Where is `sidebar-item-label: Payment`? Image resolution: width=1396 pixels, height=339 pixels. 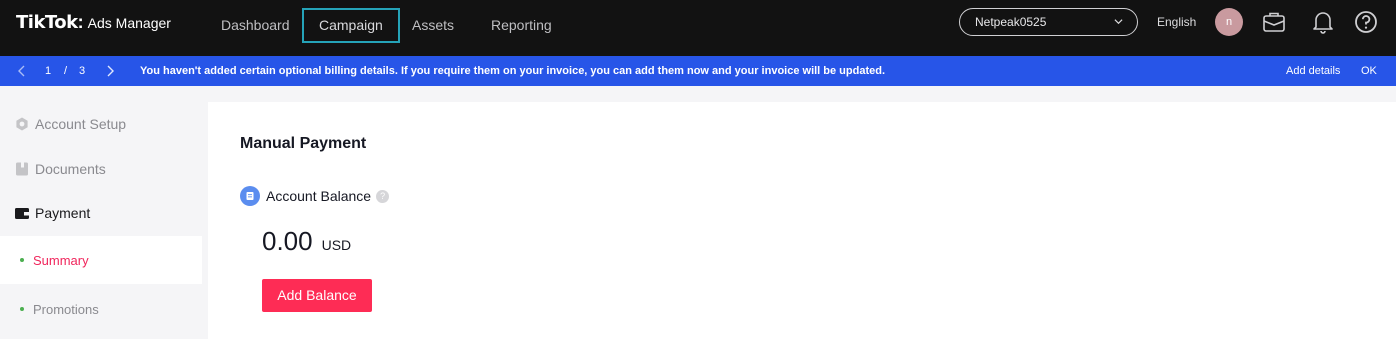 sidebar-item-label: Payment is located at coordinates (63, 213).